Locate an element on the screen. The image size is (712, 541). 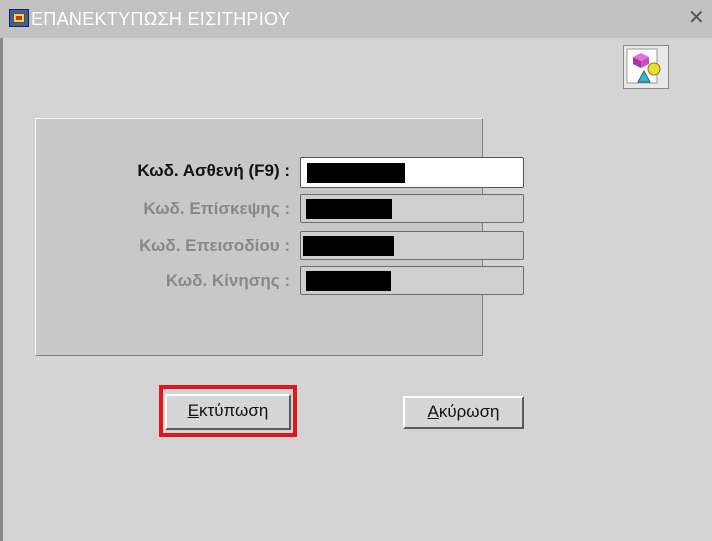
visit-code-label: Κωδ. Επίσκεψης : is located at coordinates (216, 208).